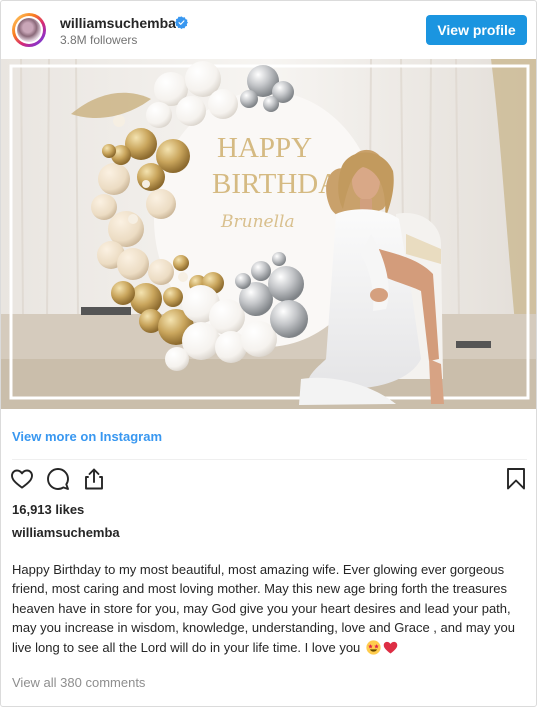 The image size is (537, 707). Describe the element at coordinates (94, 479) in the screenshot. I see `share-icon` at that location.